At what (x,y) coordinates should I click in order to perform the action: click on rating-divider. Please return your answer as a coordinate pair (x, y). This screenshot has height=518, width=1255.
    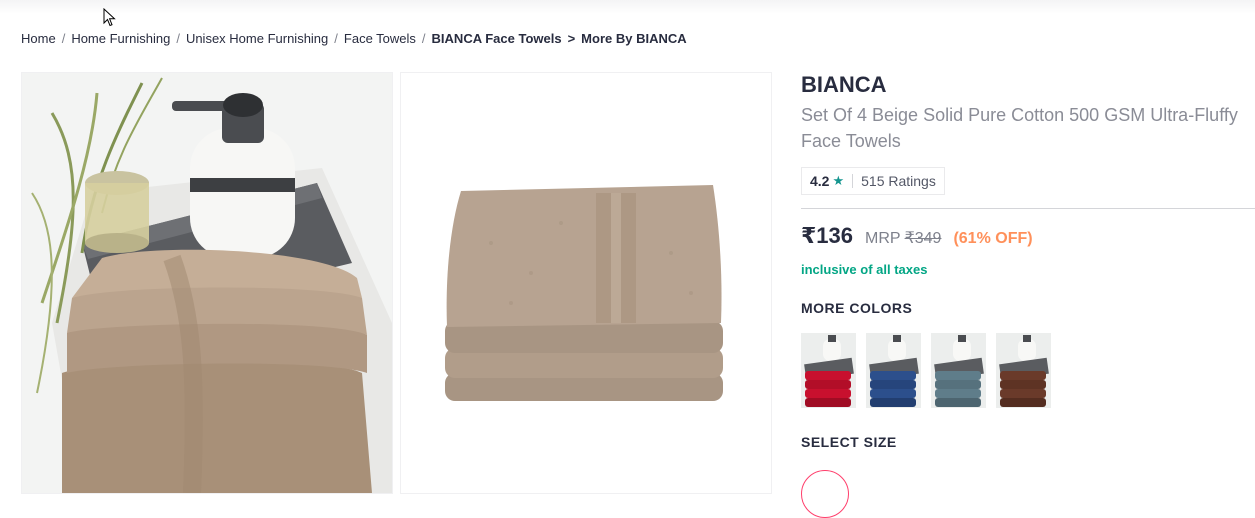
    Looking at the image, I should click on (853, 181).